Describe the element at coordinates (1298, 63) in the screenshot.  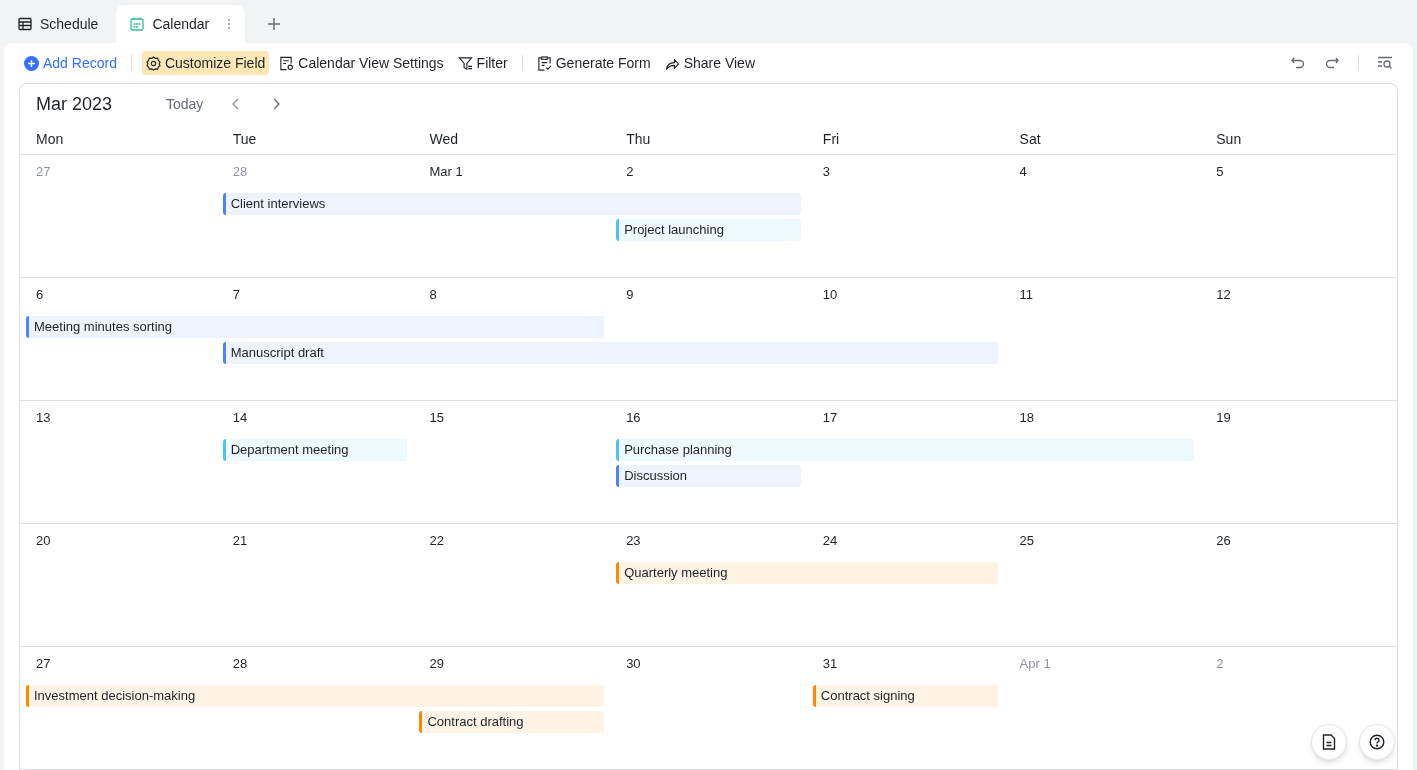
I see `undo-icon` at that location.